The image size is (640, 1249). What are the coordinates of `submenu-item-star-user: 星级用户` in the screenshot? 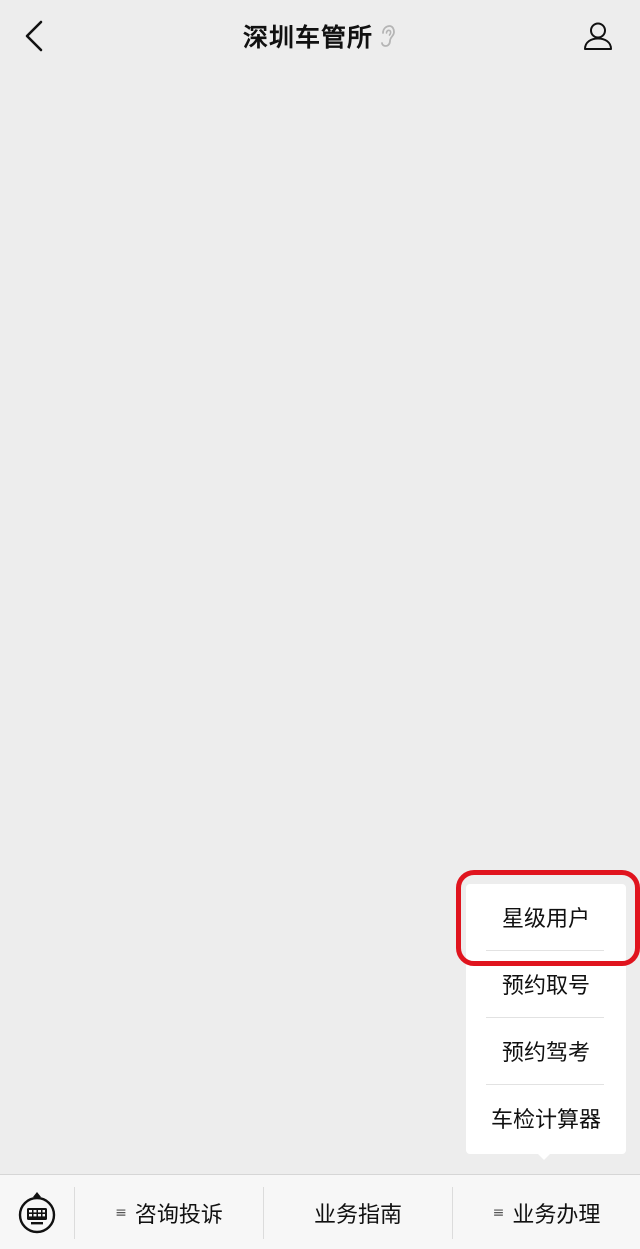 It's located at (546, 917).